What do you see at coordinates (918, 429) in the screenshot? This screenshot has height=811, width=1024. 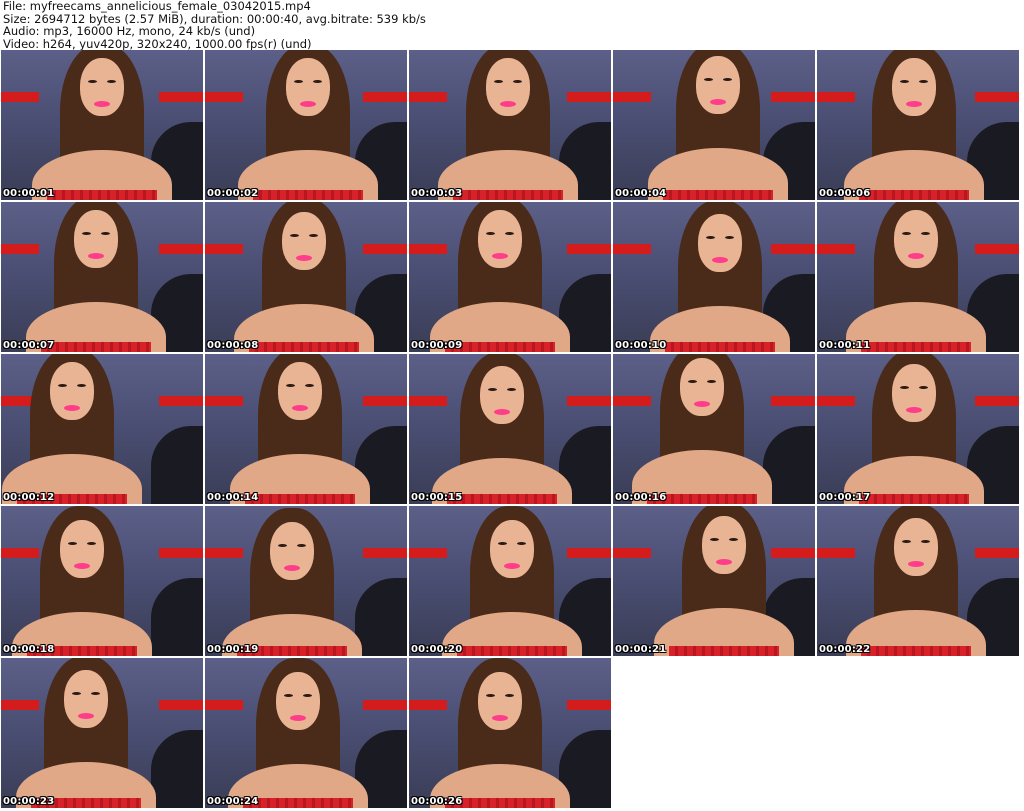 I see `video-frame-thumbnail: 00:00:17` at bounding box center [918, 429].